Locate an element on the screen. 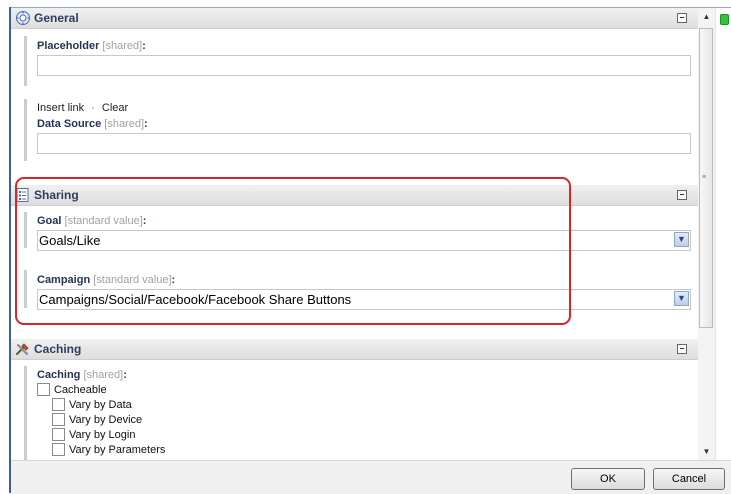  goal-select-value: Goals/Like is located at coordinates (70, 240).